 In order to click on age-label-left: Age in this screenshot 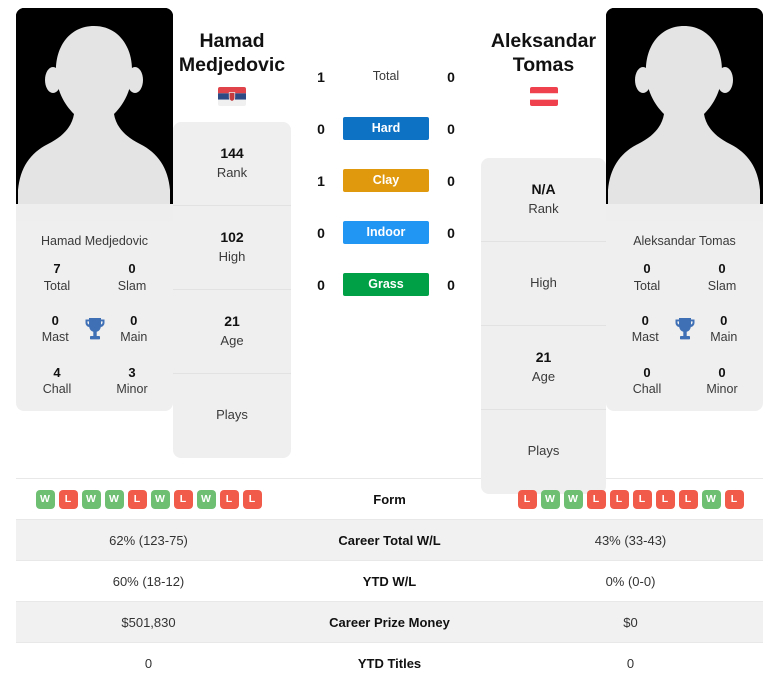, I will do `click(232, 341)`.